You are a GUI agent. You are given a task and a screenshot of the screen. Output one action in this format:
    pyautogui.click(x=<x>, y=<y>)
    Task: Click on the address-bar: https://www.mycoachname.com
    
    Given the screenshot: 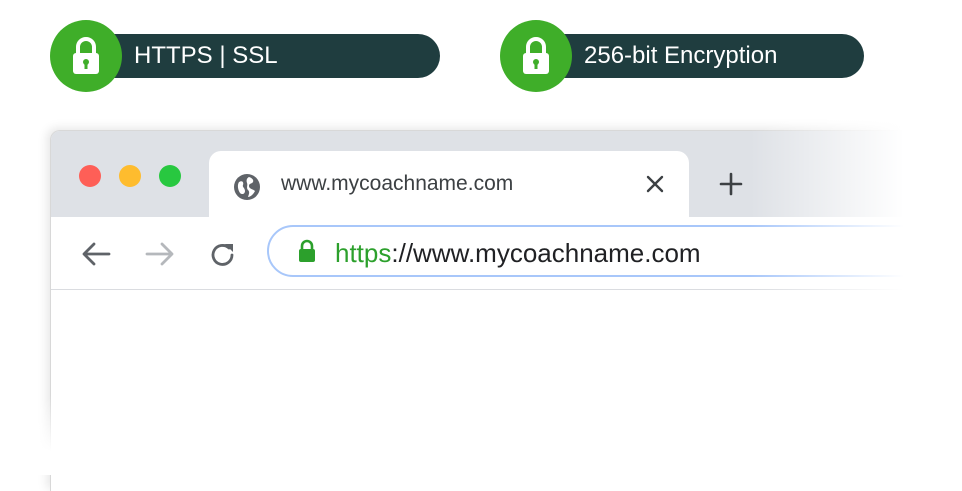 What is the action you would take?
    pyautogui.click(x=614, y=251)
    